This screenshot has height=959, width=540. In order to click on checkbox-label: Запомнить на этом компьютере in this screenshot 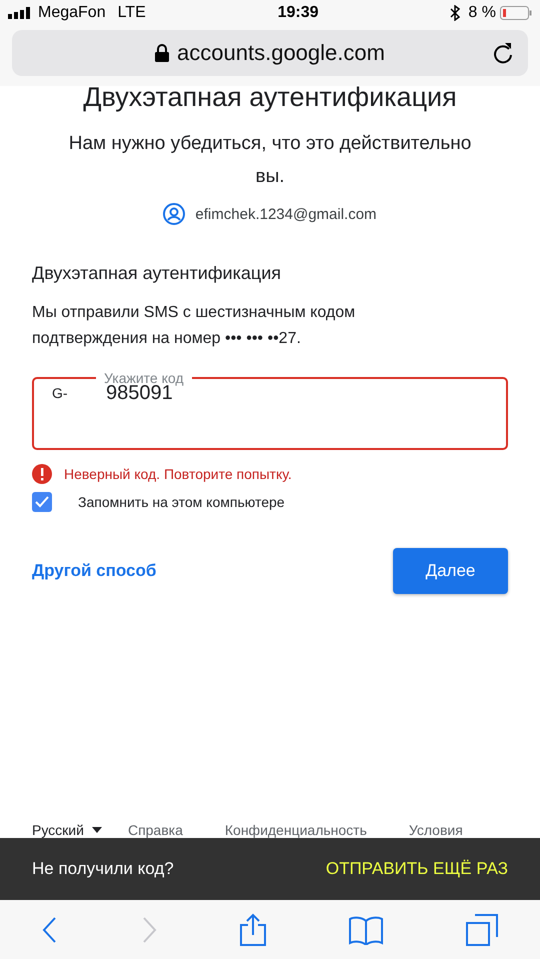, I will do `click(181, 502)`.